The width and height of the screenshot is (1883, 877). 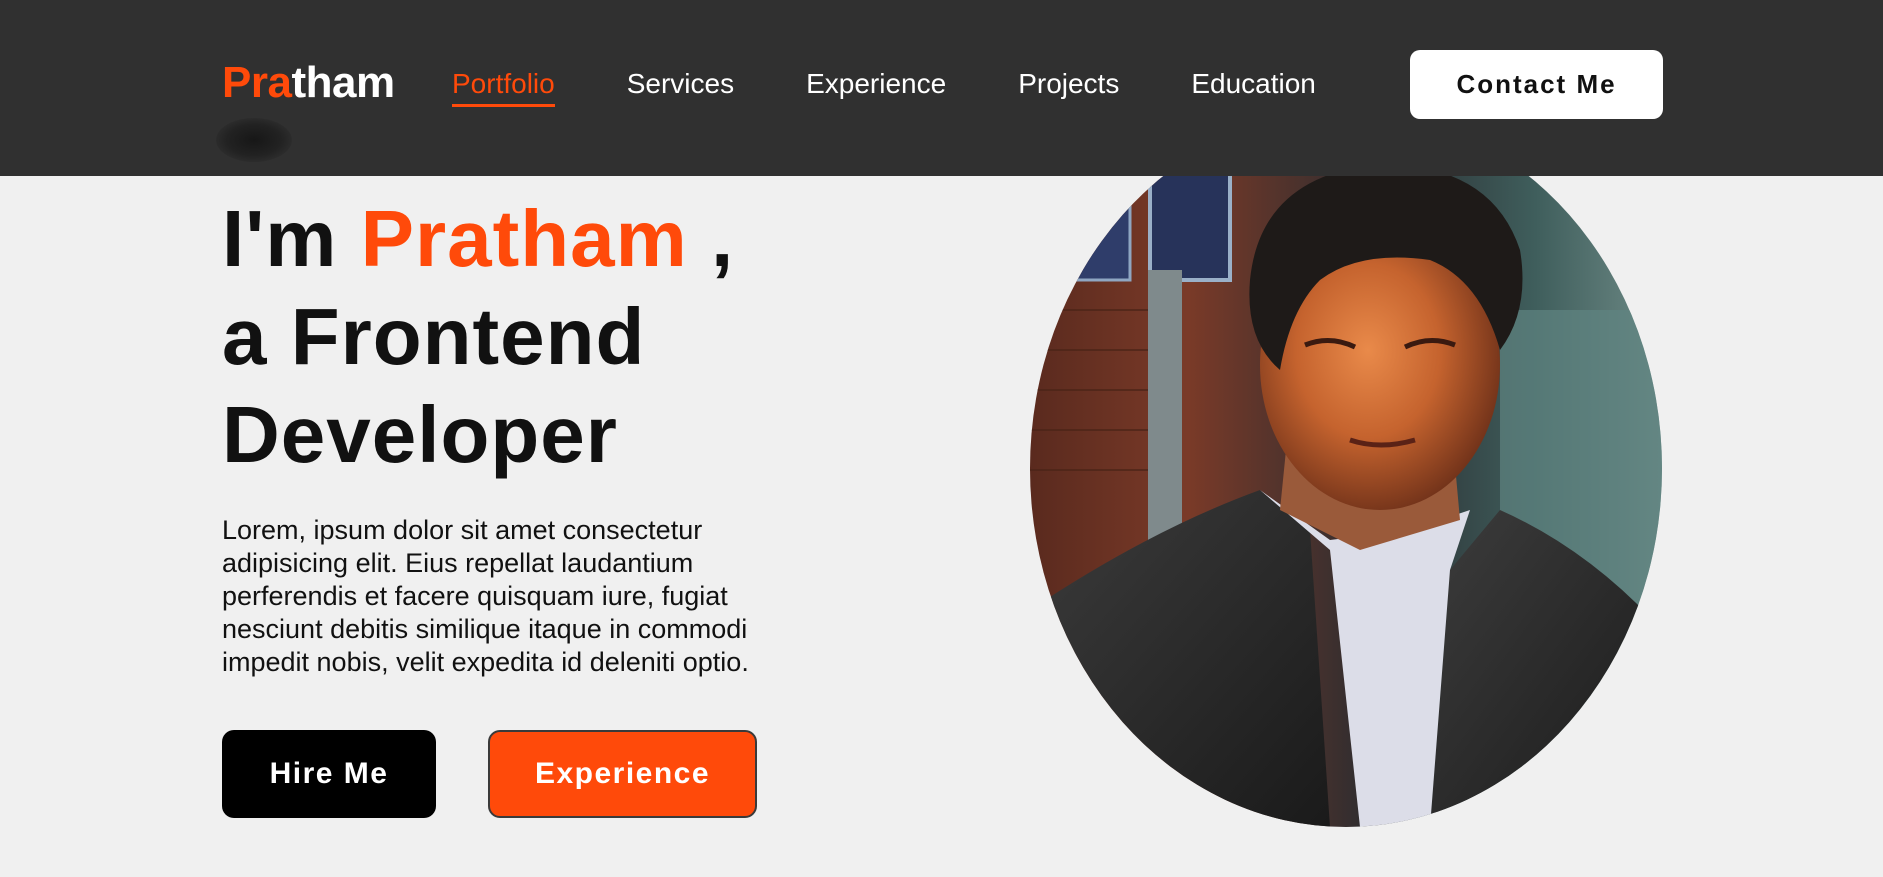 What do you see at coordinates (343, 82) in the screenshot?
I see `brand-logo-rest: tham` at bounding box center [343, 82].